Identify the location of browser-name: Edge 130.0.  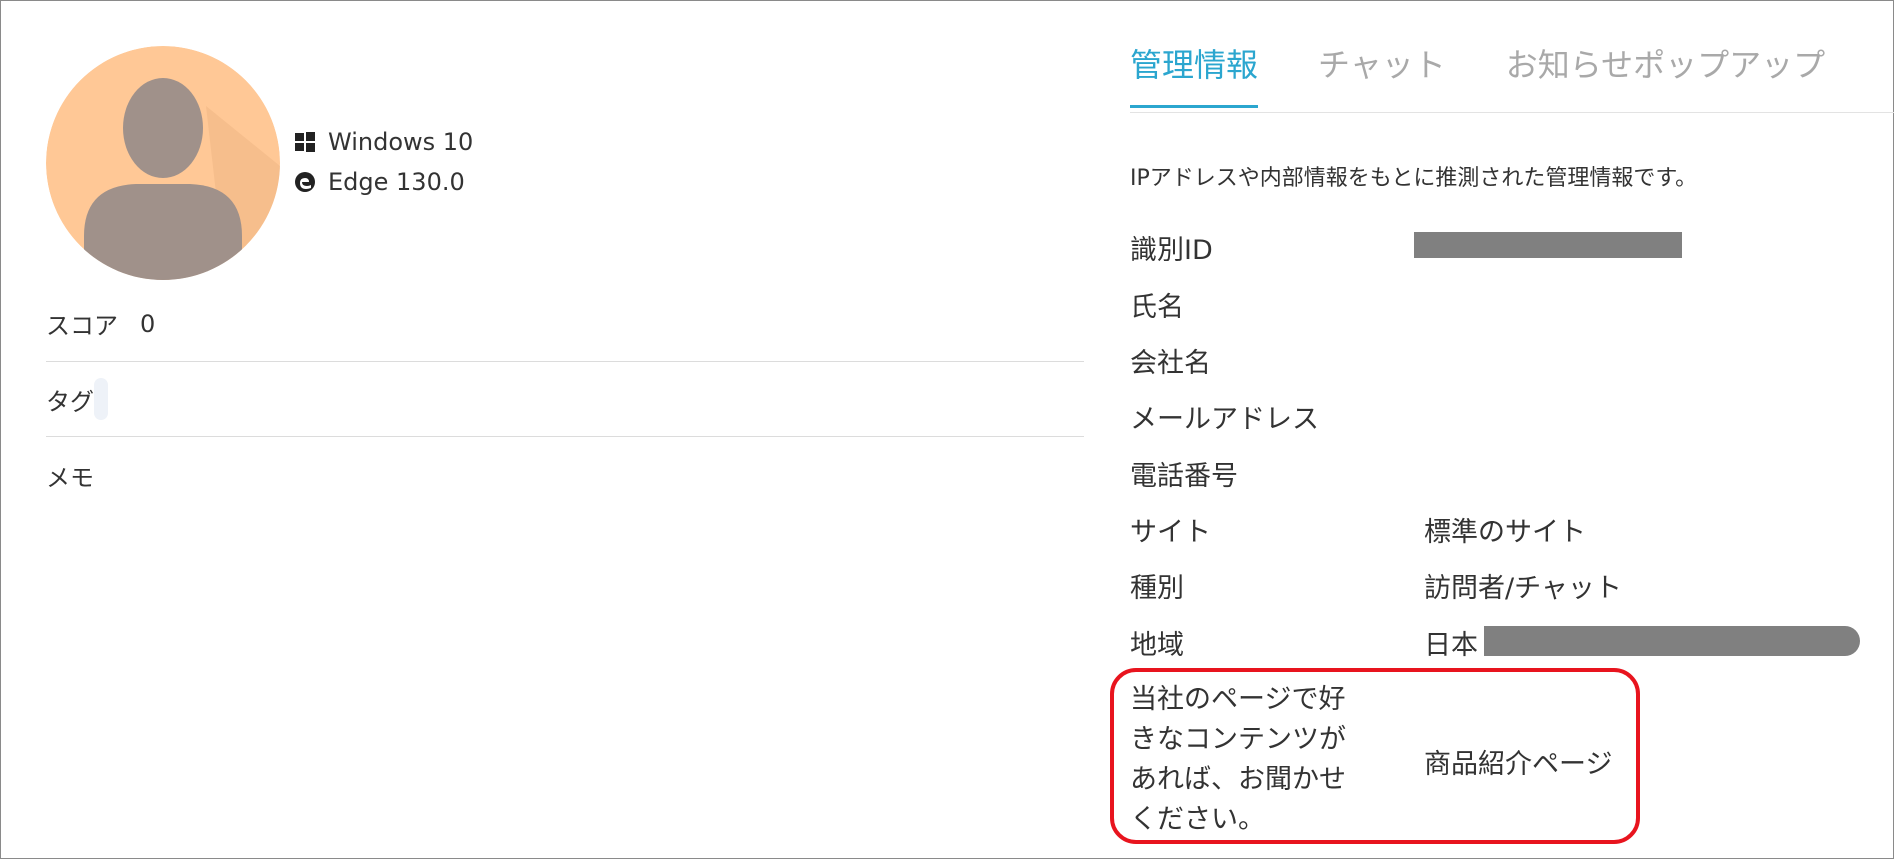
(396, 182).